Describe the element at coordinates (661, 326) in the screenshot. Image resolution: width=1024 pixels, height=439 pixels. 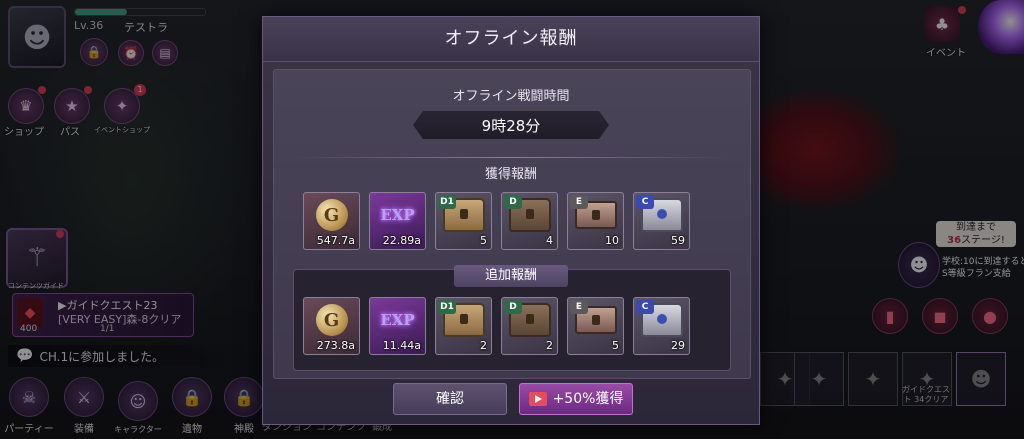
I see `extra-item-chest-c: C 29` at that location.